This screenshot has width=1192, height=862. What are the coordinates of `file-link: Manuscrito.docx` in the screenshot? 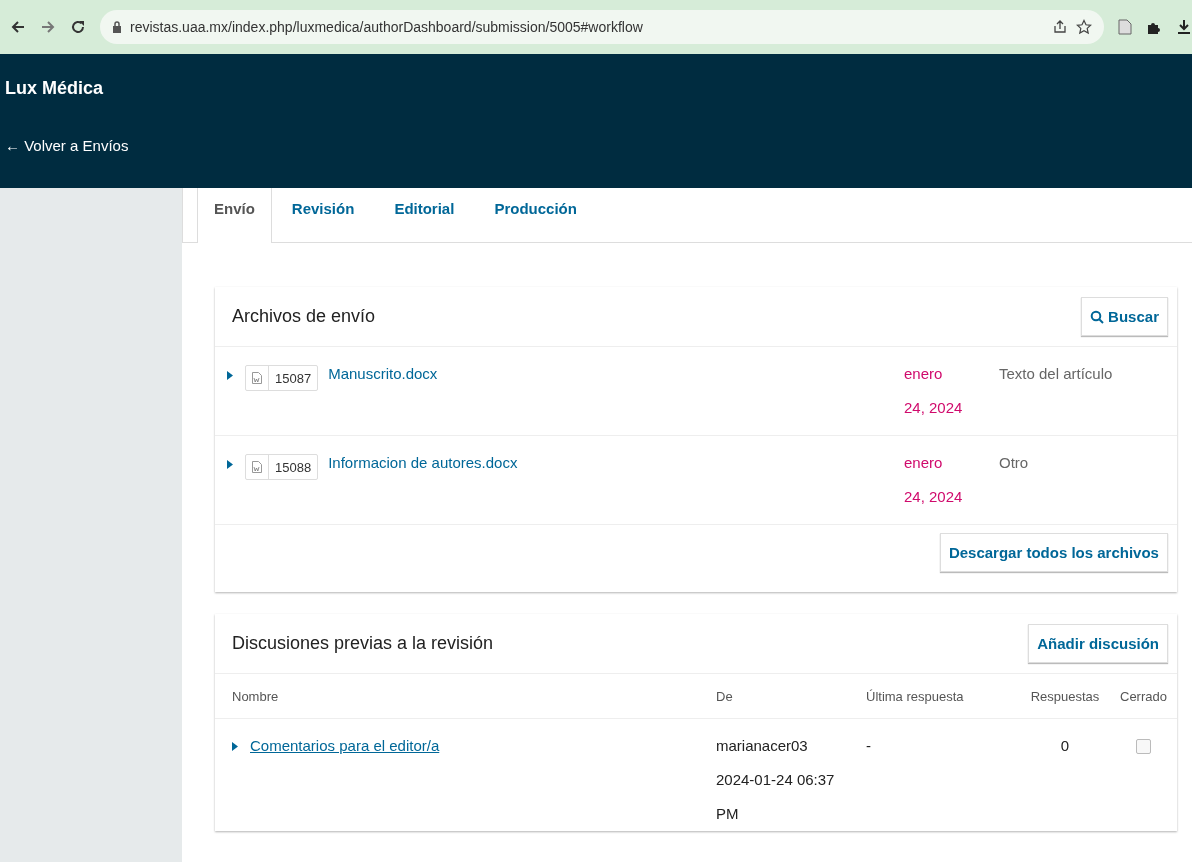 It's located at (383, 373).